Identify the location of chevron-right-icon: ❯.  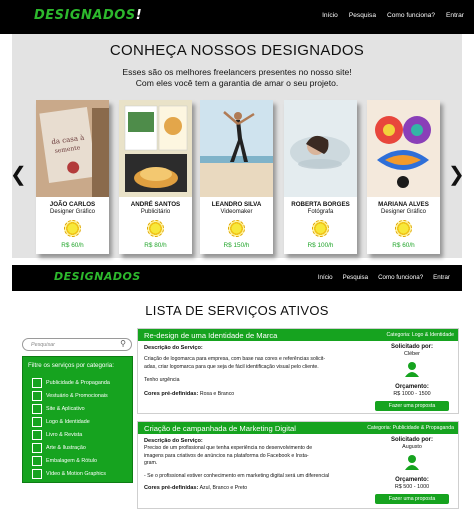
(456, 174).